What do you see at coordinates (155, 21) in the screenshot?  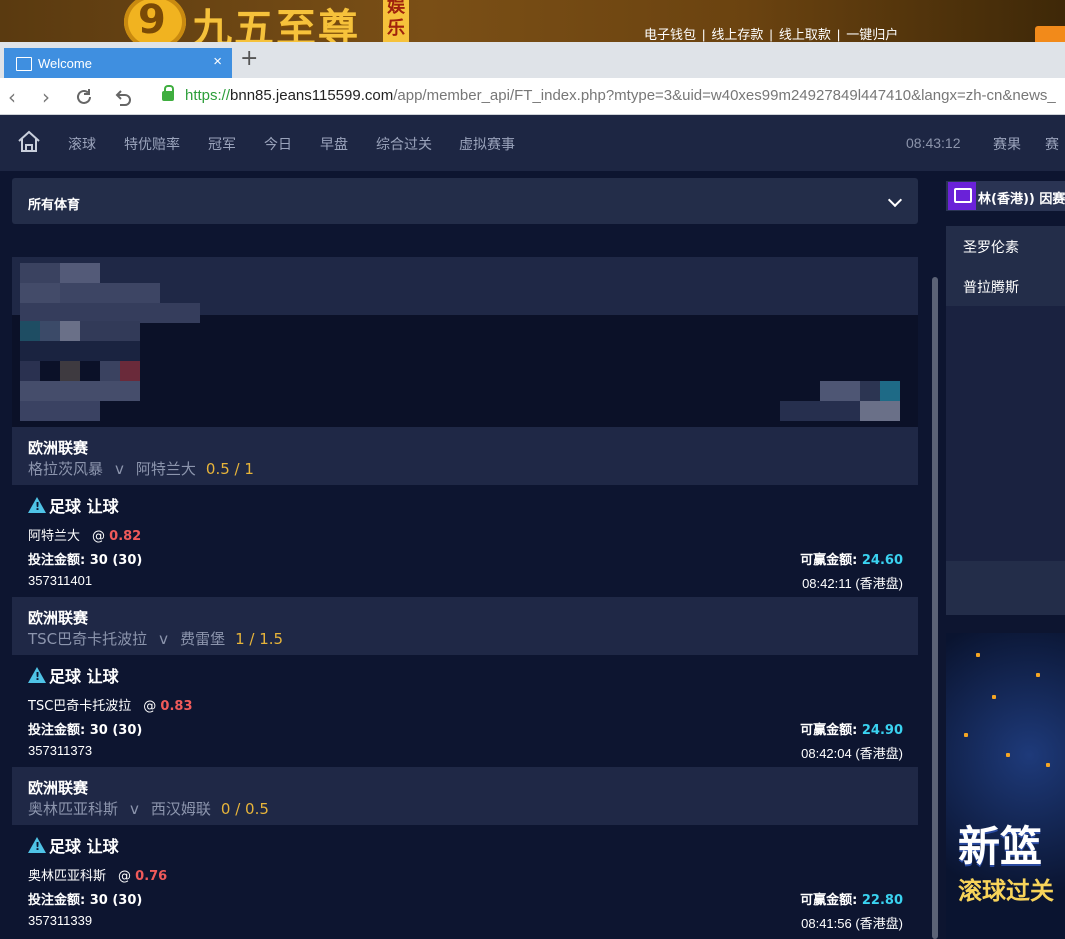 I see `brand-logo-icon: 9` at bounding box center [155, 21].